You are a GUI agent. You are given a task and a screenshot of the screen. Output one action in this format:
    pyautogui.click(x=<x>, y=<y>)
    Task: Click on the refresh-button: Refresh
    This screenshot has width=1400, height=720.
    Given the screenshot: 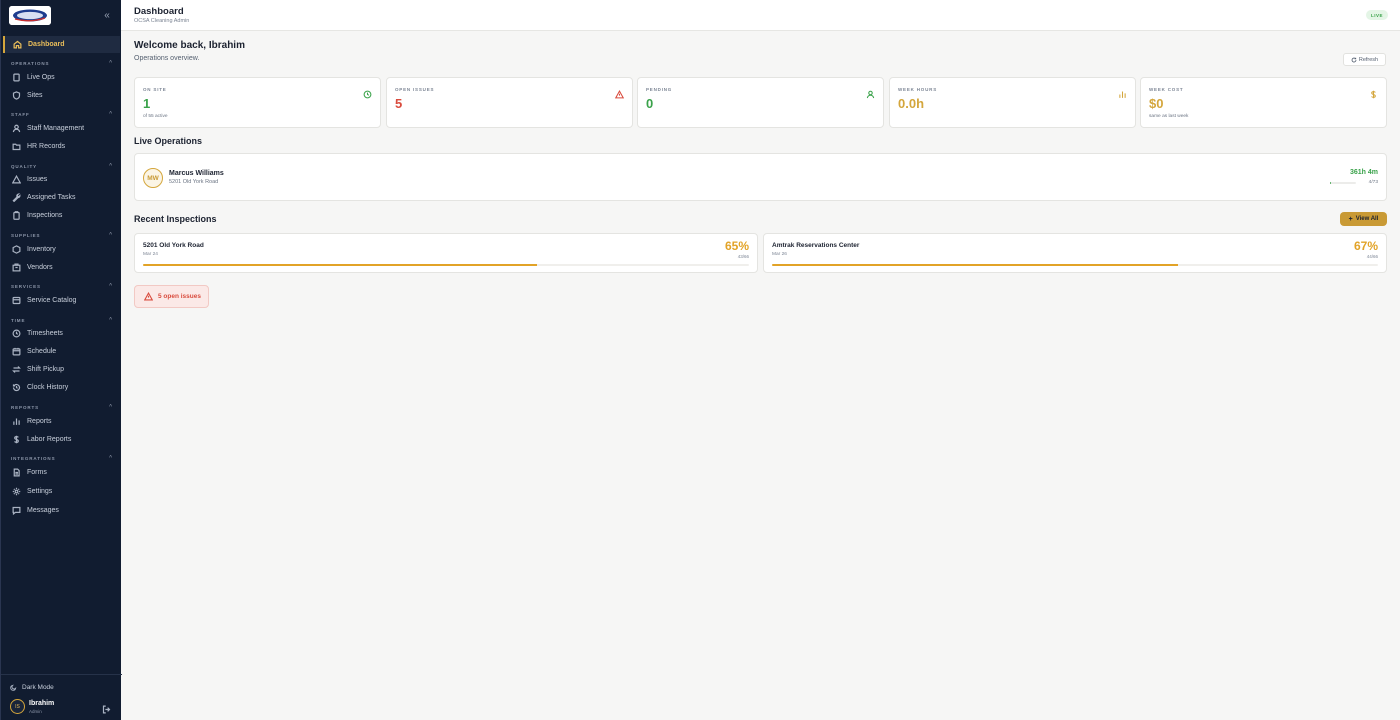 What is the action you would take?
    pyautogui.click(x=1364, y=59)
    